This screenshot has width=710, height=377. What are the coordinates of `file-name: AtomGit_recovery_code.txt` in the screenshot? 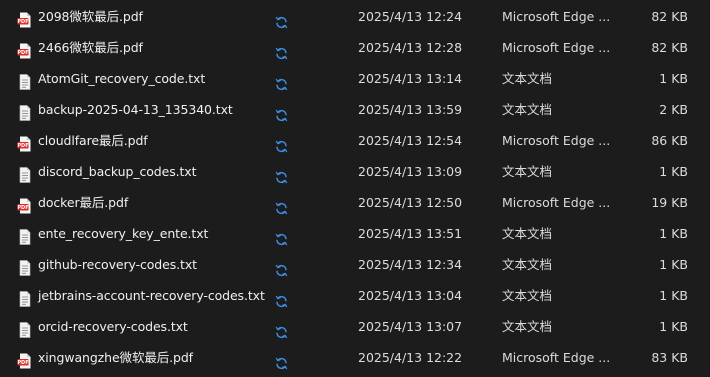 It's located at (122, 78).